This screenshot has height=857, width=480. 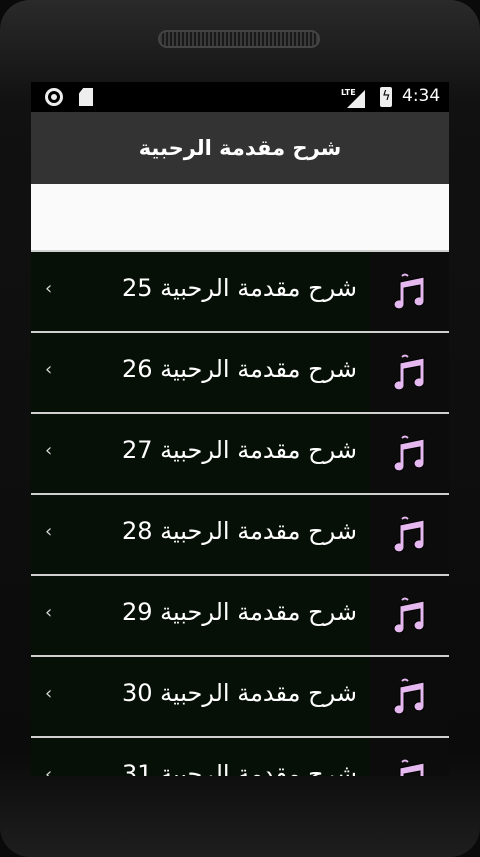 I want to click on page-title: شرح مقدمة الرحبية, so click(x=240, y=148).